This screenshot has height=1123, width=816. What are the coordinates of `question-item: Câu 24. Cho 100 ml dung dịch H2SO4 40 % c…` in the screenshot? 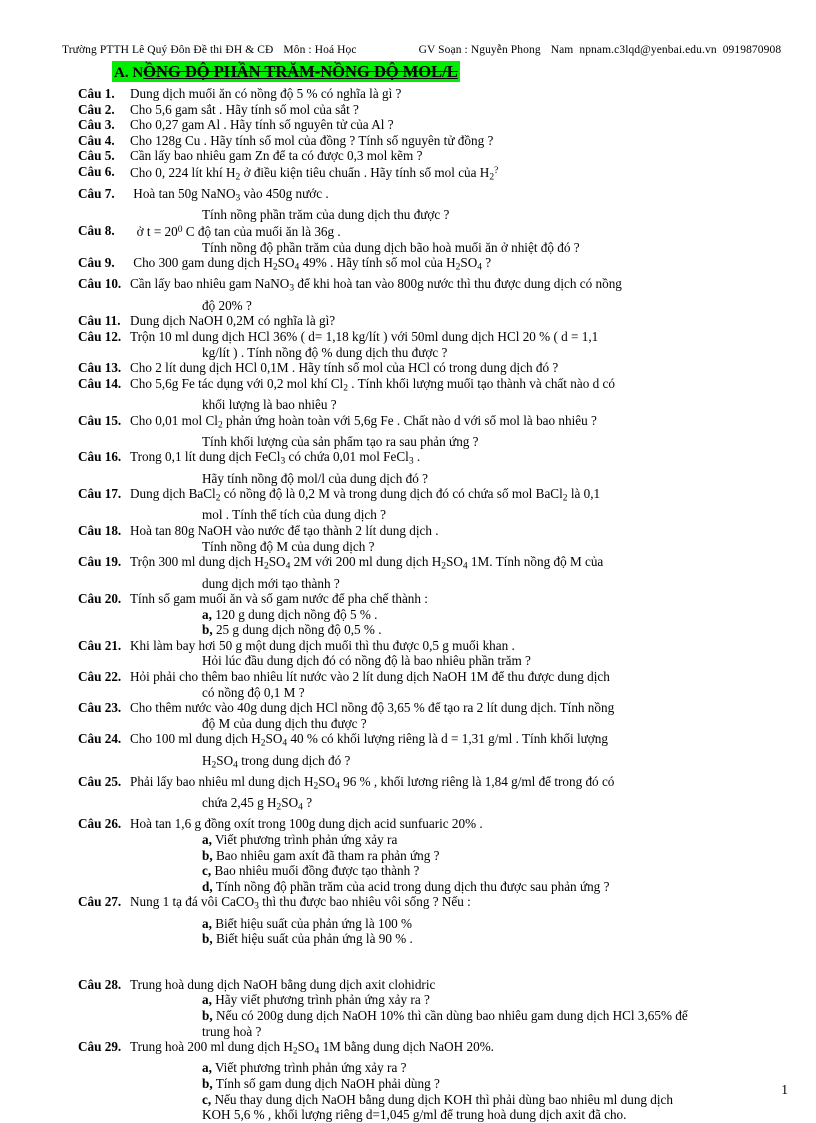 It's located at (433, 741).